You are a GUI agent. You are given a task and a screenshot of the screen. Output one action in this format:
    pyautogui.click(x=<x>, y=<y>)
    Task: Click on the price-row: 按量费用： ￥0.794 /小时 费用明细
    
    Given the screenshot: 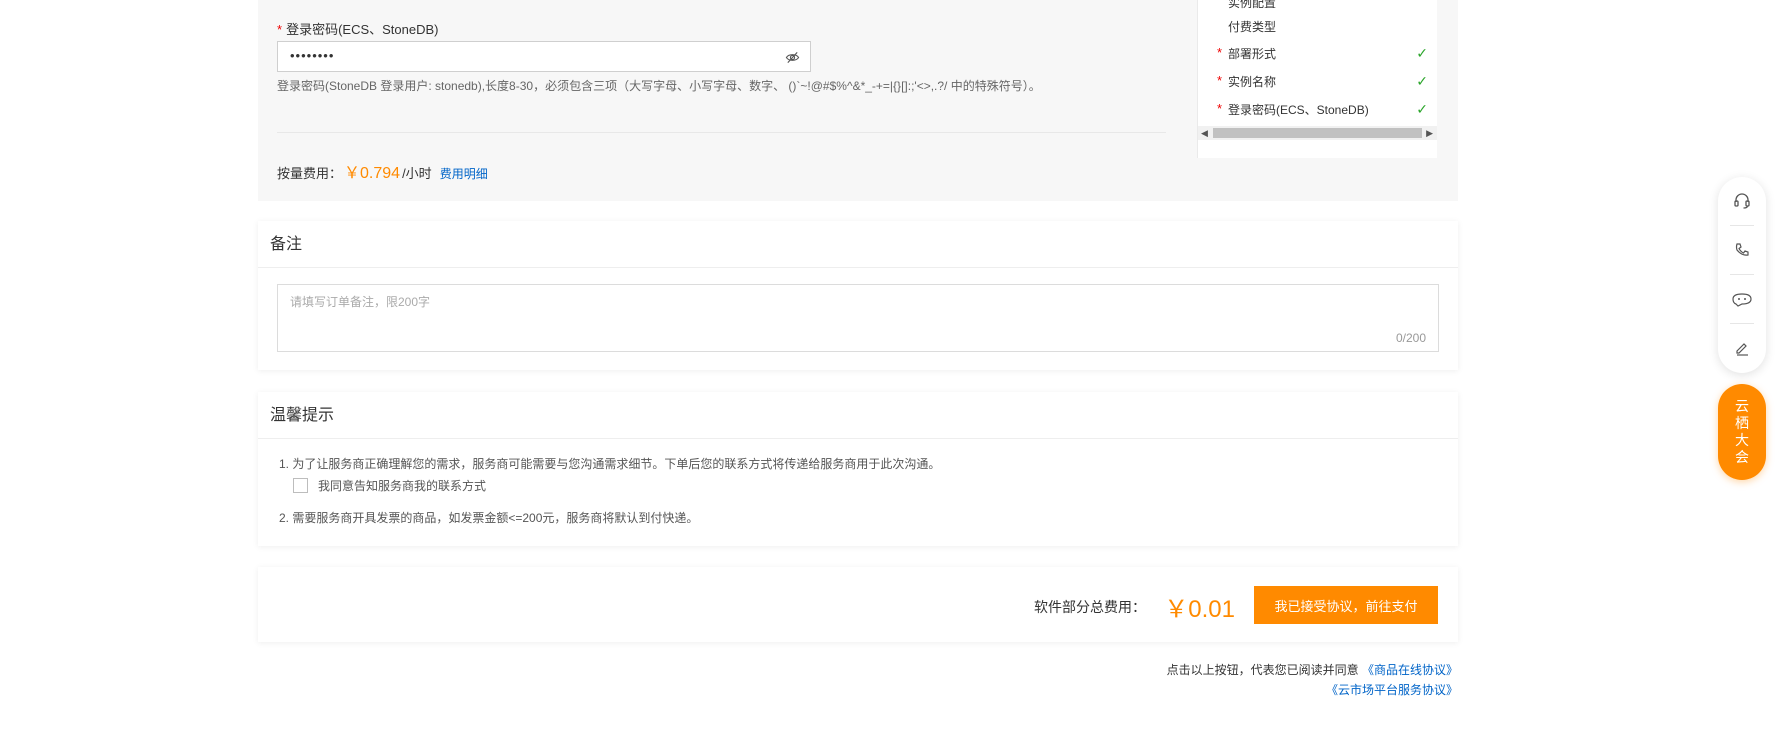 What is the action you would take?
    pyautogui.click(x=382, y=171)
    